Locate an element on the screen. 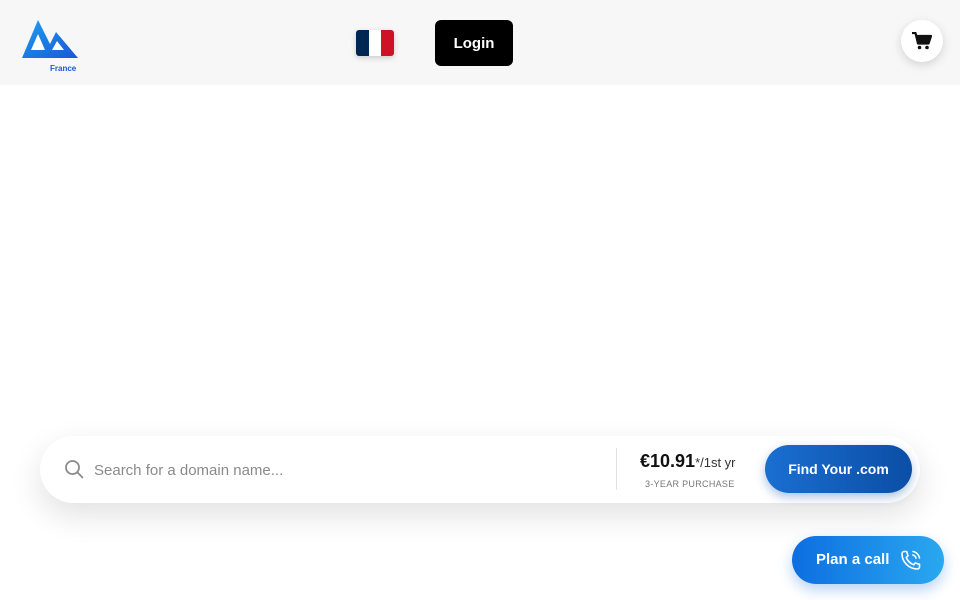 Image resolution: width=960 pixels, height=600 pixels. logo-icon is located at coordinates (50, 39).